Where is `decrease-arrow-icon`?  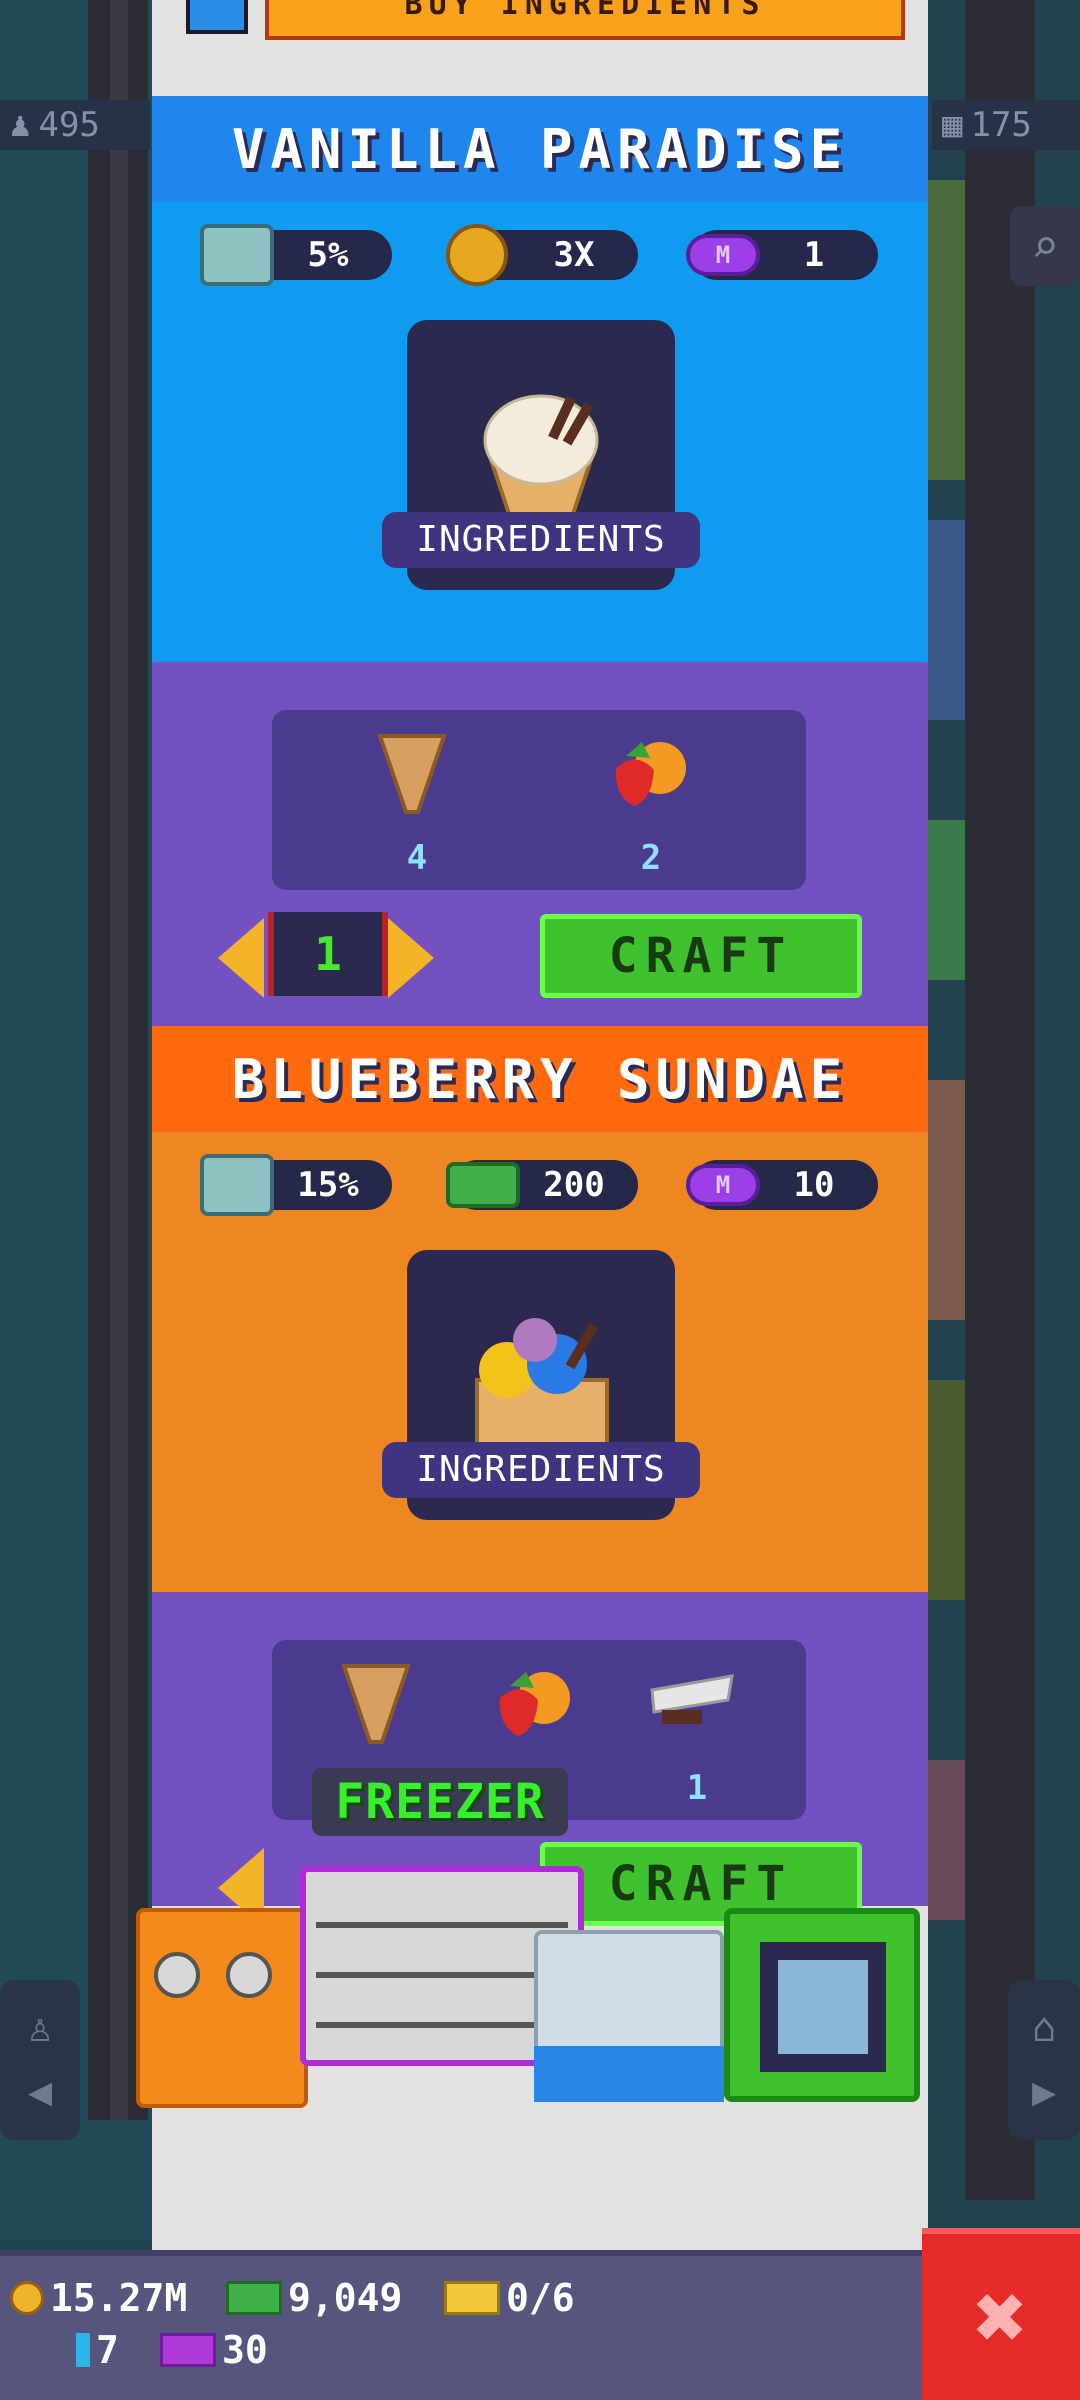 decrease-arrow-icon is located at coordinates (241, 958).